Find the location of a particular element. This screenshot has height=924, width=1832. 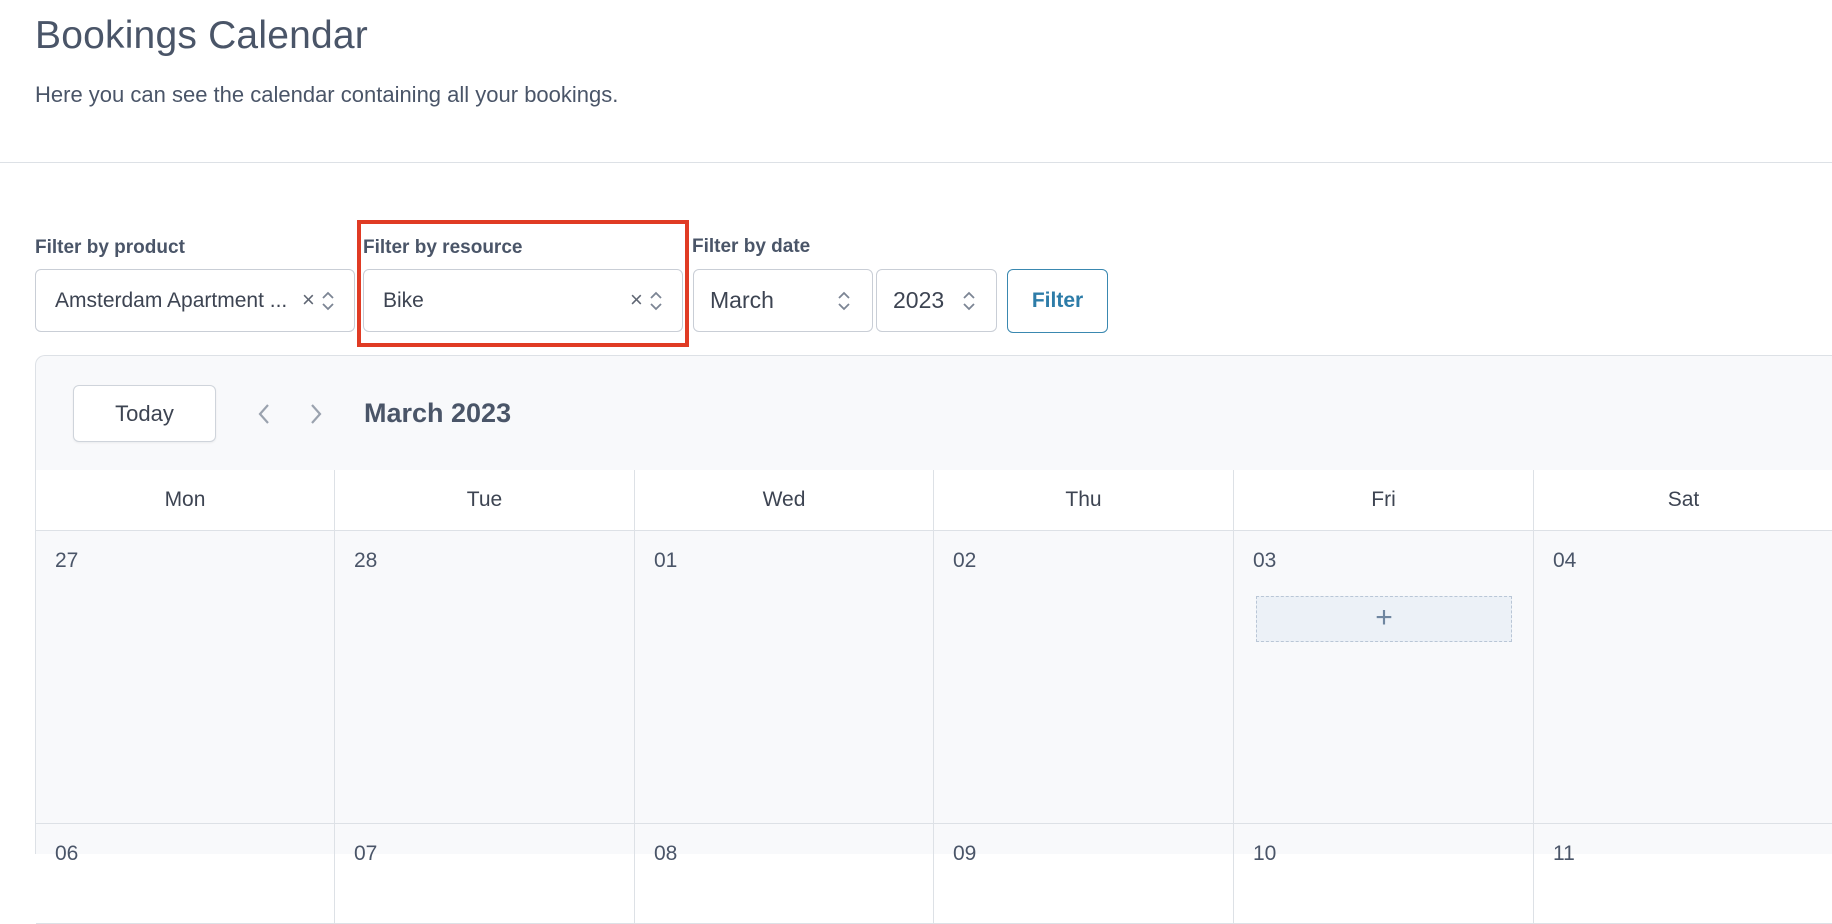

day-number: 10 is located at coordinates (1265, 853).